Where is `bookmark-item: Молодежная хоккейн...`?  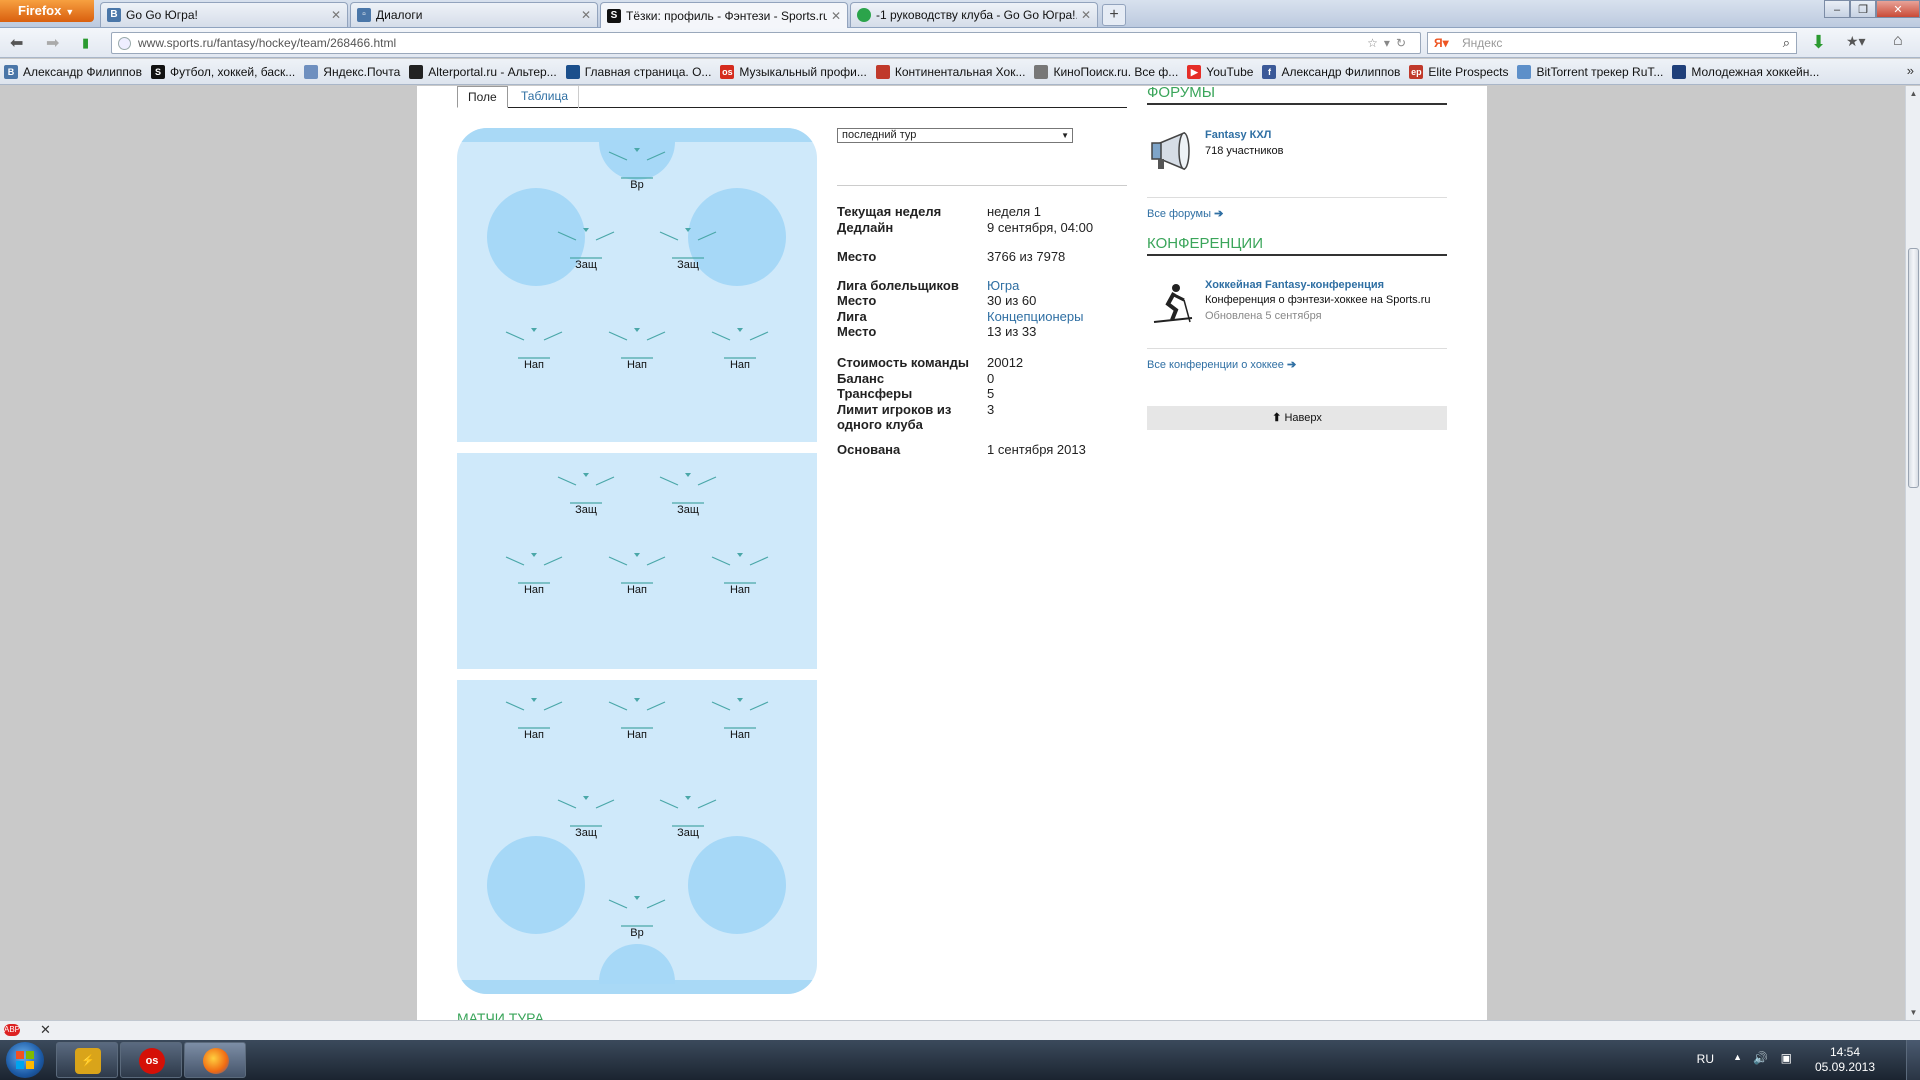 bookmark-item: Молодежная хоккейн... is located at coordinates (1745, 71).